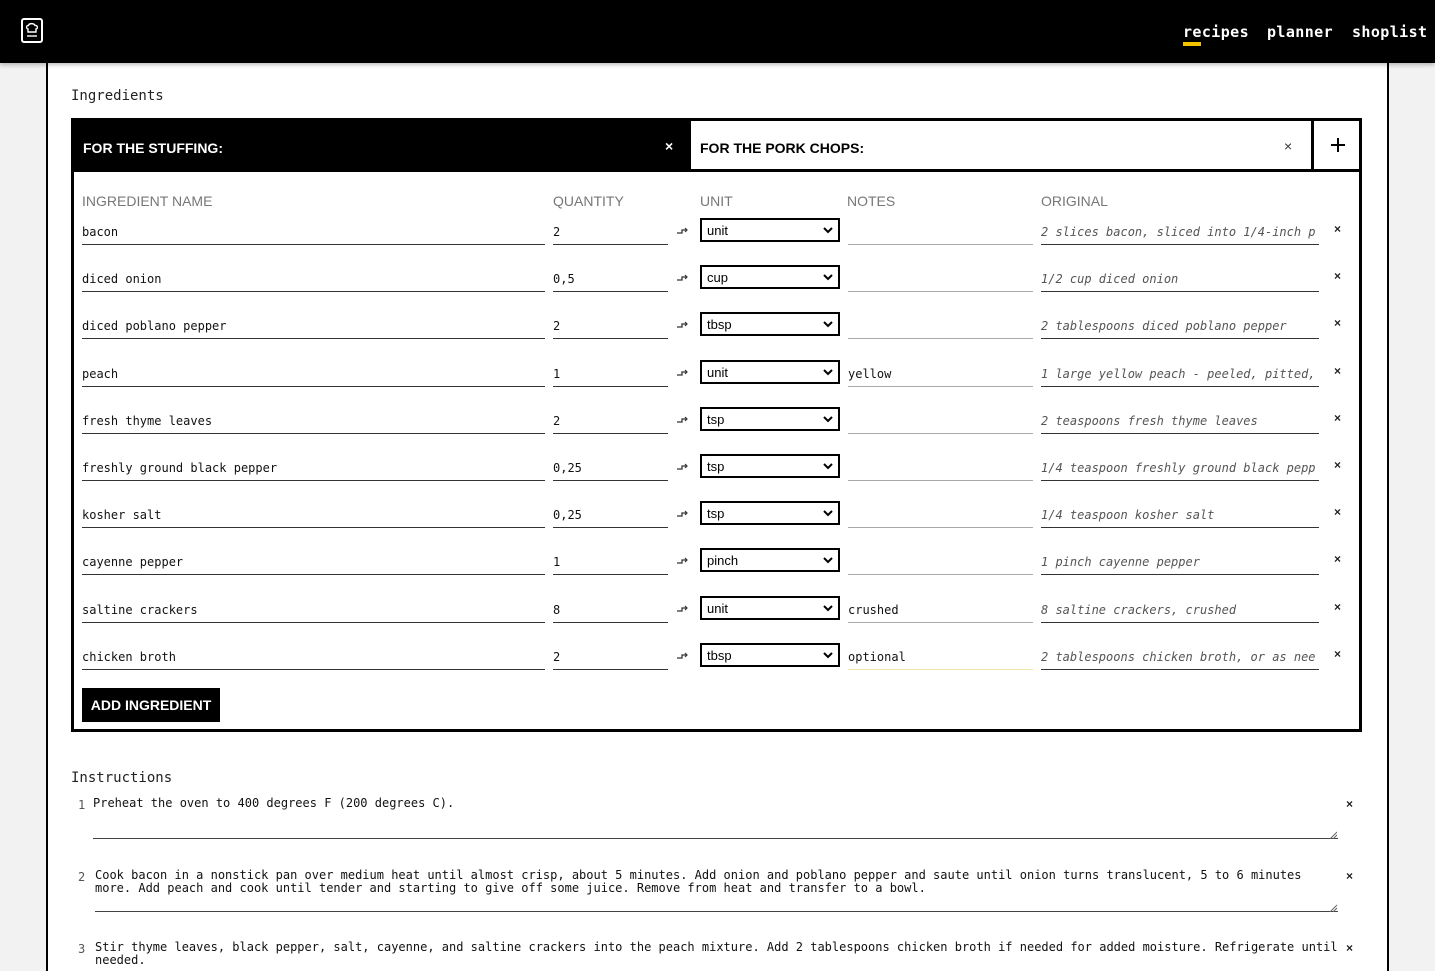  What do you see at coordinates (117, 96) in the screenshot?
I see `ingredients-heading: Ingredients` at bounding box center [117, 96].